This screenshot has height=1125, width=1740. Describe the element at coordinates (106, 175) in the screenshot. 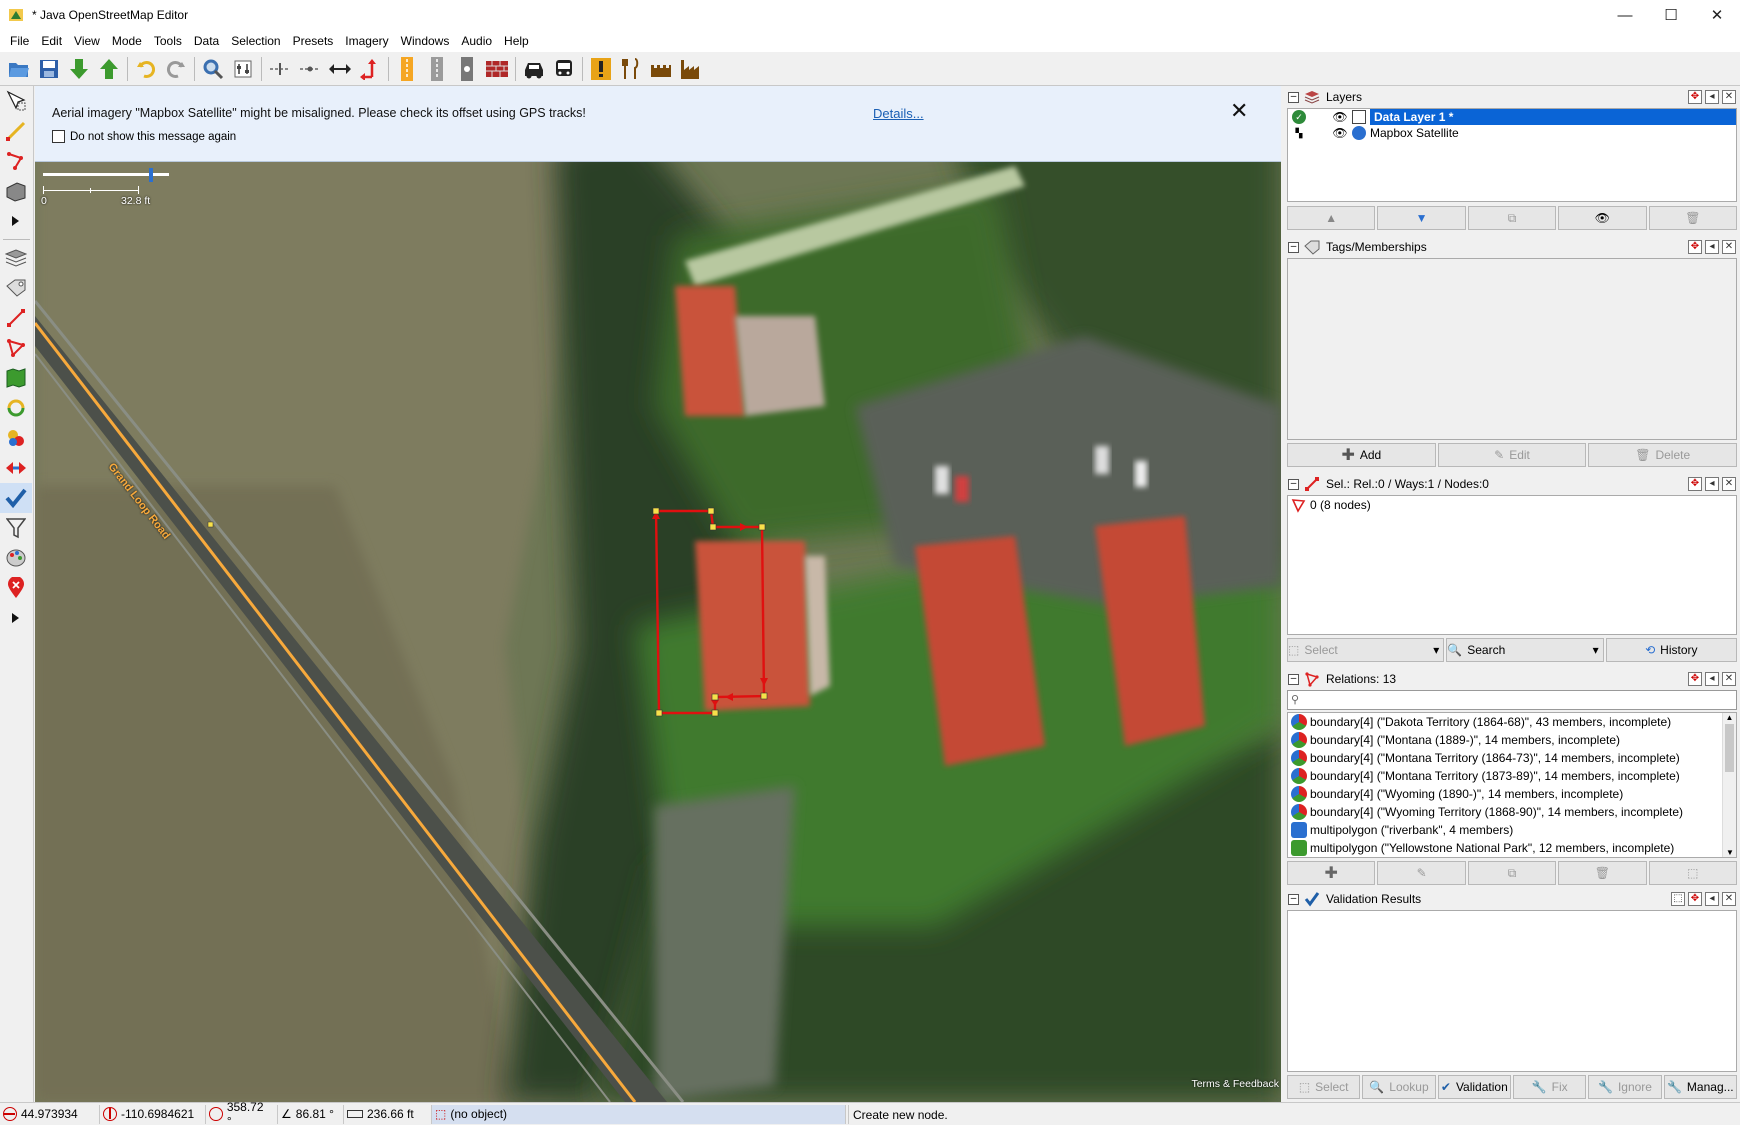

I see `zoom-slider` at that location.